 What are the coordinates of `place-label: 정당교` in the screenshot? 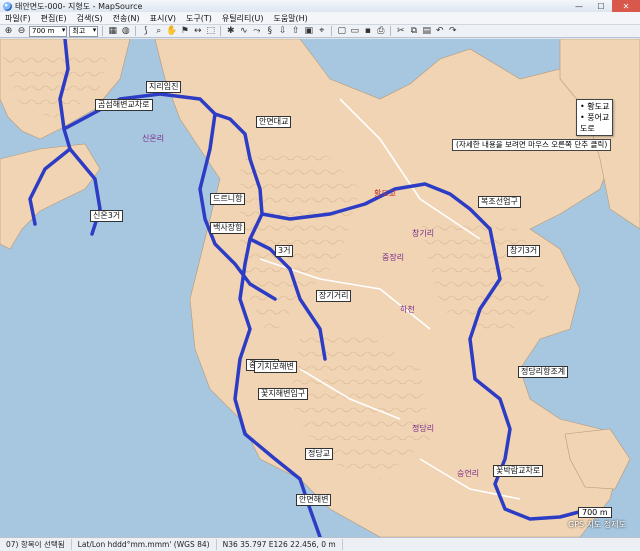 It's located at (319, 454).